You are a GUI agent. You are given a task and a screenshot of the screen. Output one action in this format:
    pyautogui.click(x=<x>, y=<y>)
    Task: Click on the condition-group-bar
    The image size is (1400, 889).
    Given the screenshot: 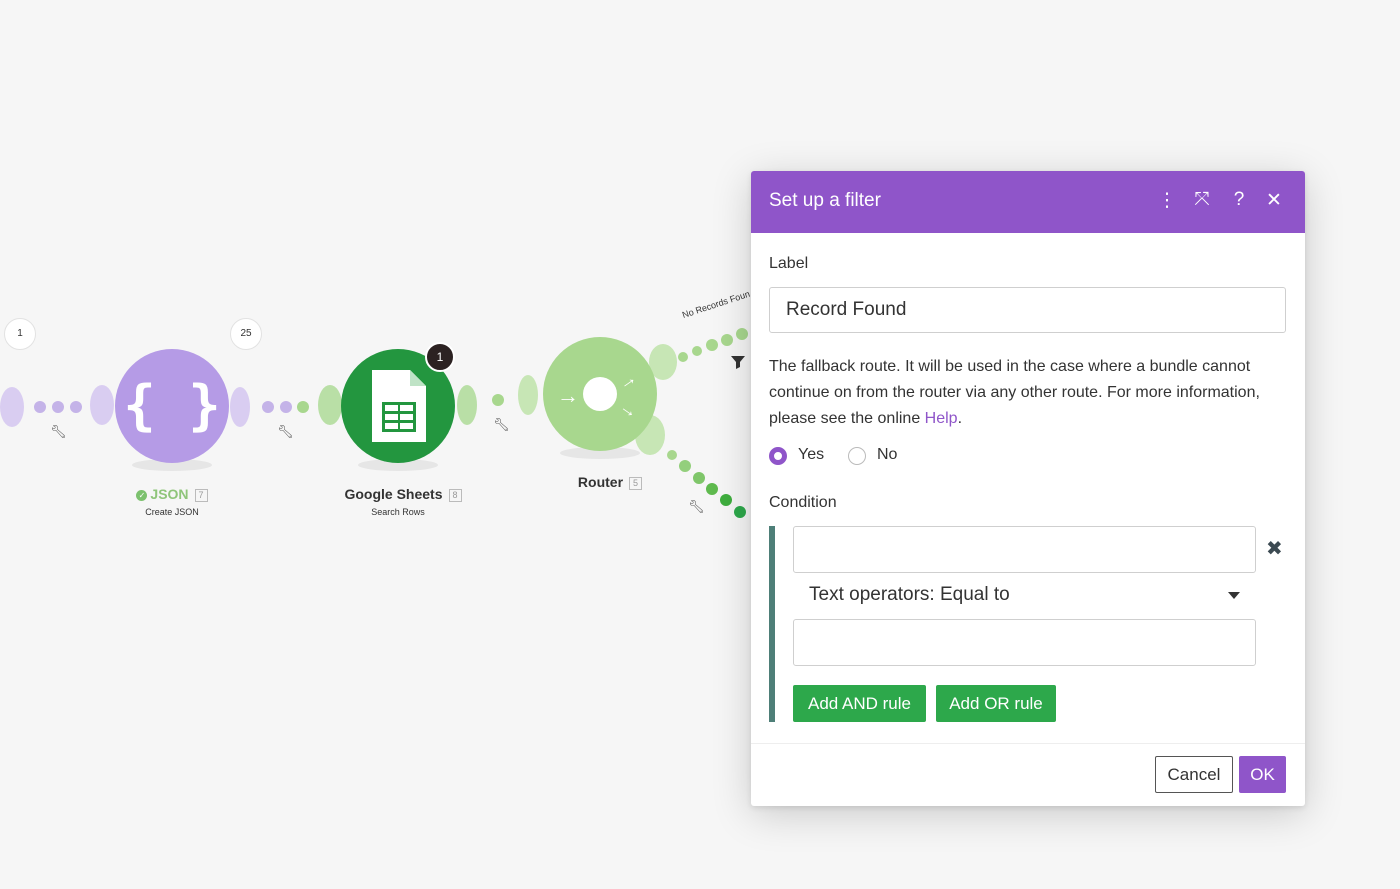 What is the action you would take?
    pyautogui.click(x=772, y=624)
    